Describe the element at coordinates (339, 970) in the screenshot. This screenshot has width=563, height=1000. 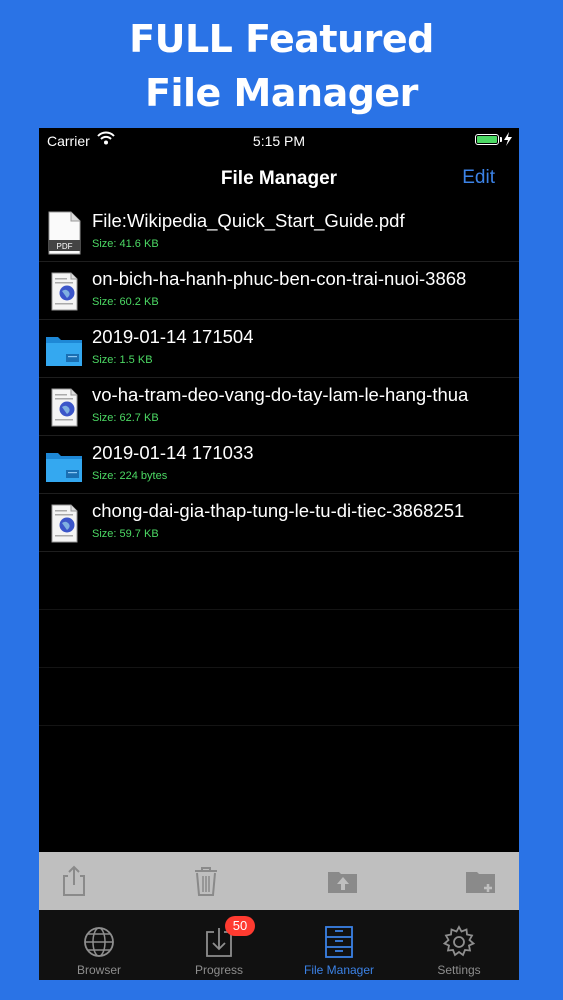
I see `tab-label: File Manager` at that location.